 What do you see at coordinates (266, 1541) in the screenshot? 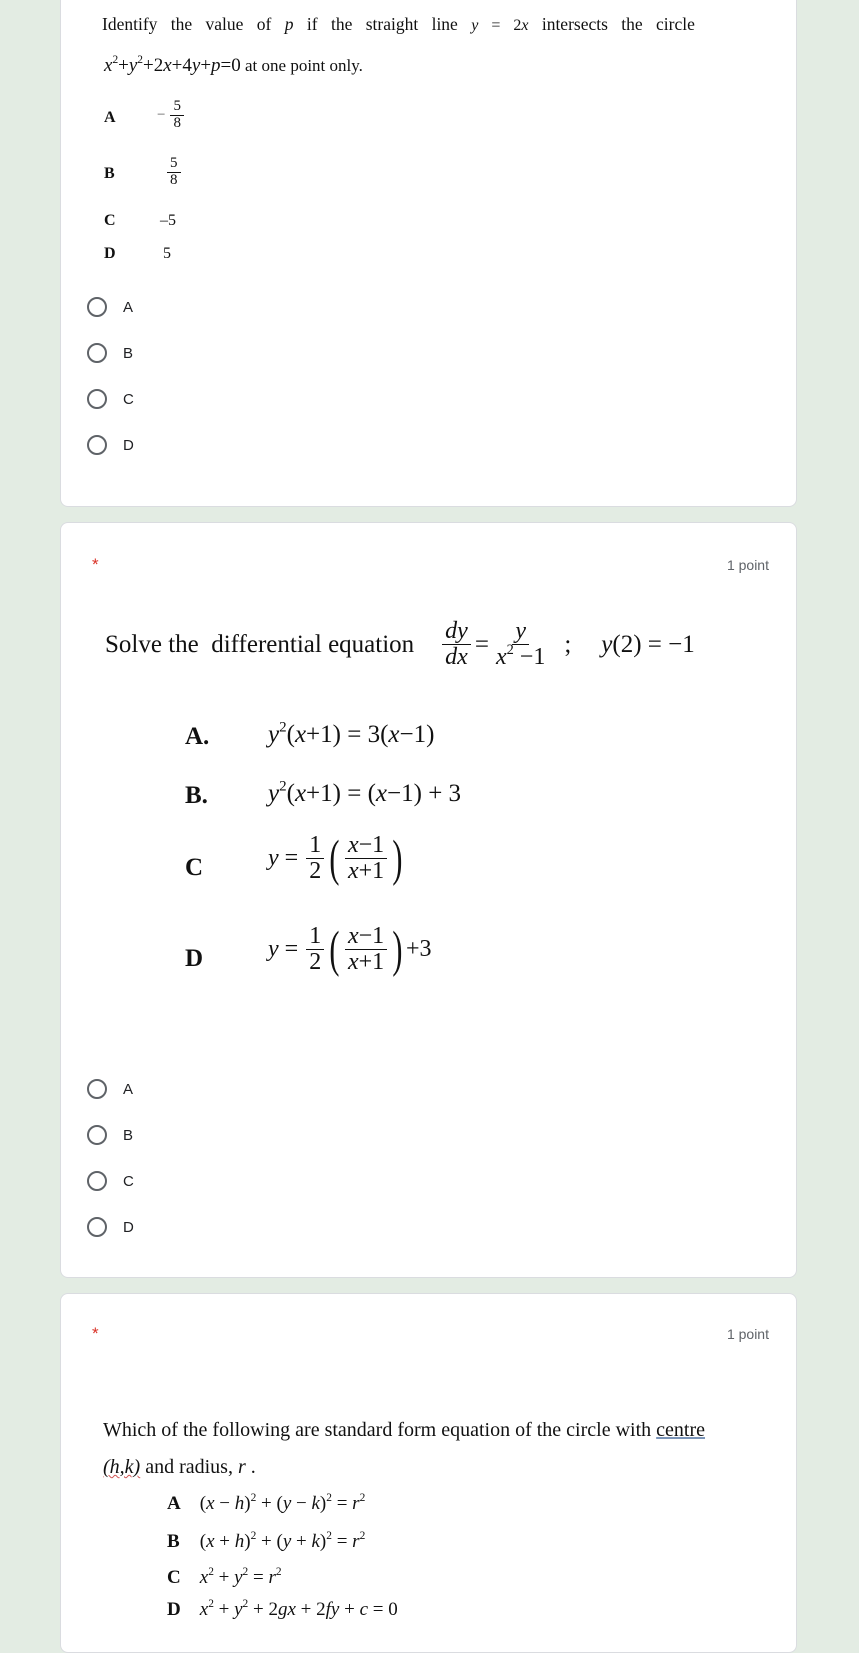
I see `image-option-b: B (x + h)2 + (y + k)2 = r2` at bounding box center [266, 1541].